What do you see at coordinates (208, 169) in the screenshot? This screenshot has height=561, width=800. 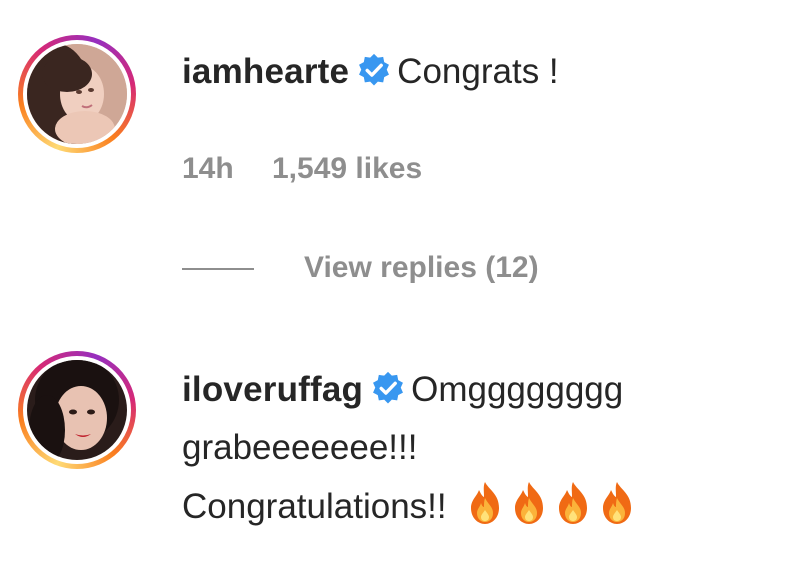 I see `comment-timestamp: 14h` at bounding box center [208, 169].